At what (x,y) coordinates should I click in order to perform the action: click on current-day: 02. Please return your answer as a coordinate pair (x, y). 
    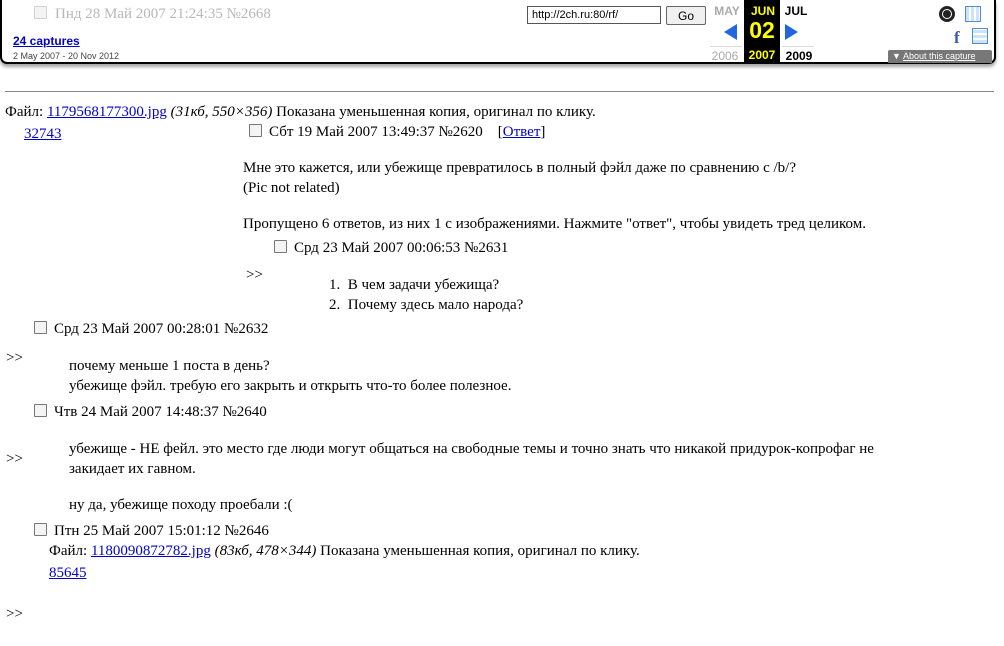
    Looking at the image, I should click on (762, 30).